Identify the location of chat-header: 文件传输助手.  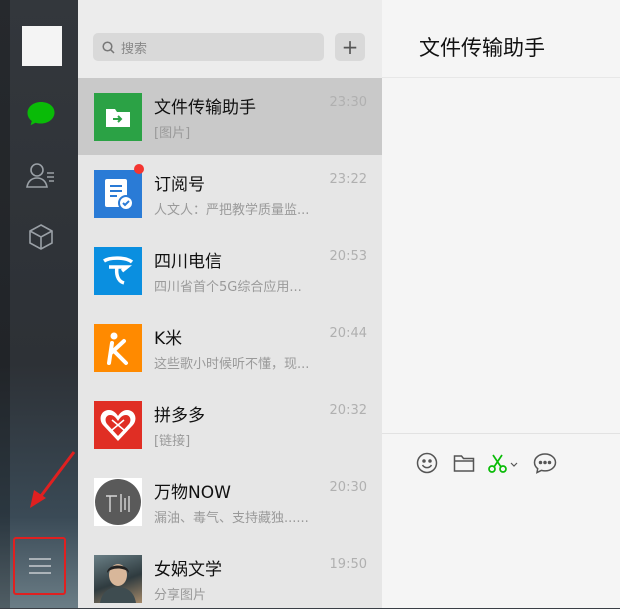
(501, 39).